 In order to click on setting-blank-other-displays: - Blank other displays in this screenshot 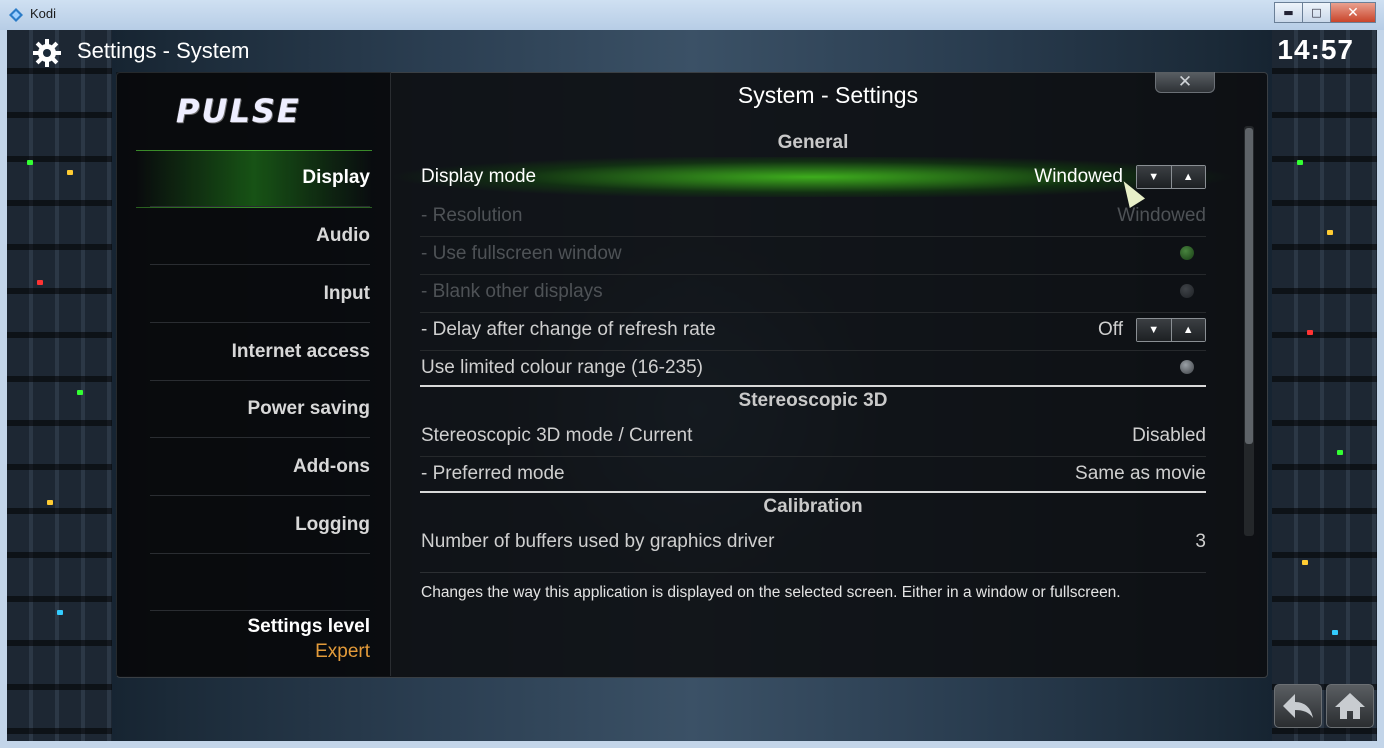, I will do `click(813, 293)`.